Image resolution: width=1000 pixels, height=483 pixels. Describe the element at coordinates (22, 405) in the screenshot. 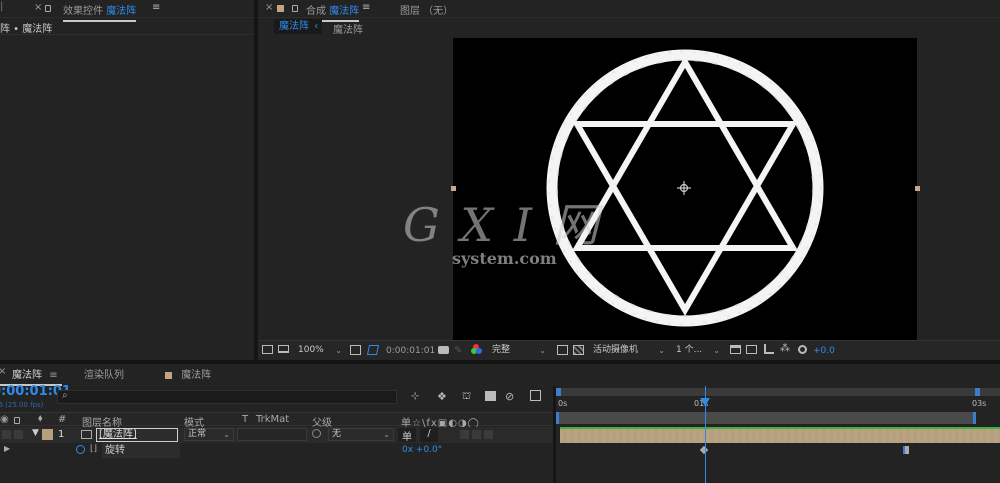

I see `timeline-fps: 26 (25.00 fps)` at that location.